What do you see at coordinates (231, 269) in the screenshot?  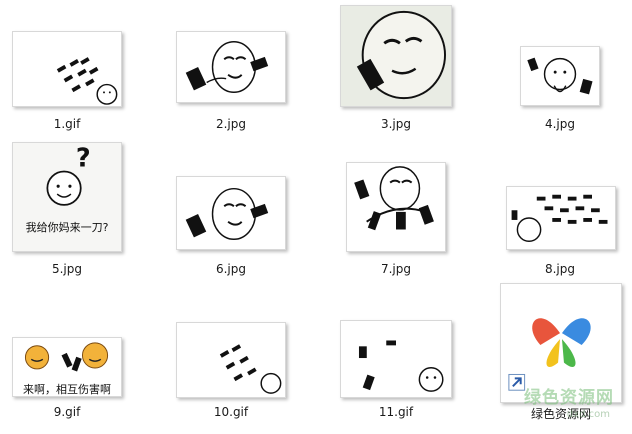 I see `file-name: 6.jpg` at bounding box center [231, 269].